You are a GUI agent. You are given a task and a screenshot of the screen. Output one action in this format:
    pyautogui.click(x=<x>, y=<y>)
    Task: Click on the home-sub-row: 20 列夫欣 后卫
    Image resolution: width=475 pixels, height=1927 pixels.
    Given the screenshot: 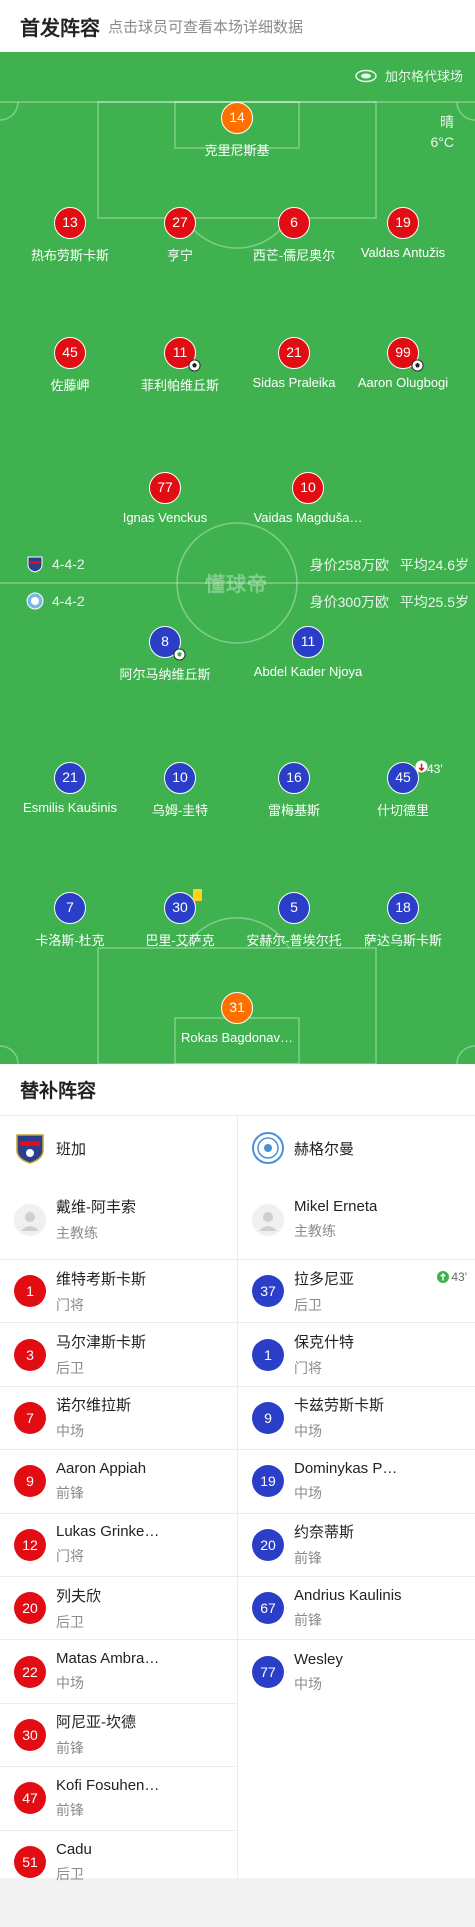 What is the action you would take?
    pyautogui.click(x=118, y=1609)
    